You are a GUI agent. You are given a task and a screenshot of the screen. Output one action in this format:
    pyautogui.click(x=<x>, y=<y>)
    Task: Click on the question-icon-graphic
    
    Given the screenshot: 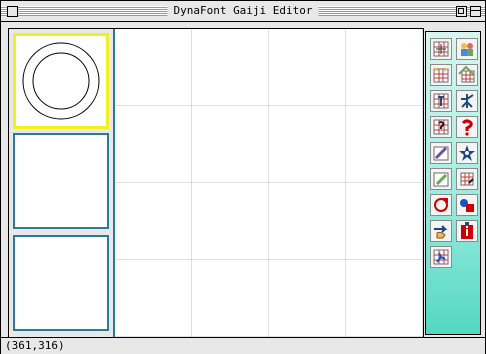 What is the action you would take?
    pyautogui.click(x=467, y=127)
    